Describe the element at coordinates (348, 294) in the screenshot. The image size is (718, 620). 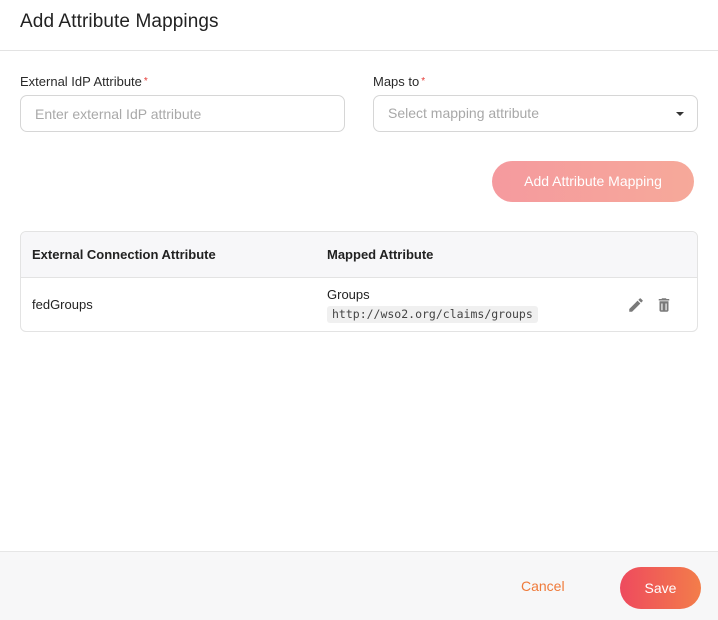
I see `mapped-attribute-name: Groups` at that location.